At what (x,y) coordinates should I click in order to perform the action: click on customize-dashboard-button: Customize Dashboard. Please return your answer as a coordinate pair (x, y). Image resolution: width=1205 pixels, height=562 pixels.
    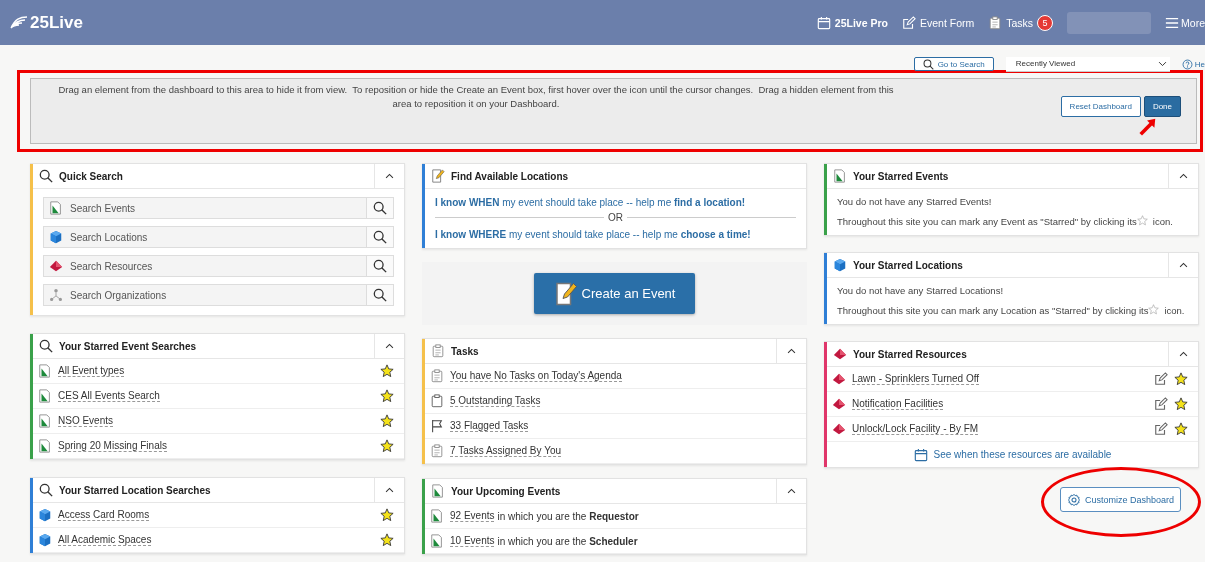
    Looking at the image, I should click on (1120, 499).